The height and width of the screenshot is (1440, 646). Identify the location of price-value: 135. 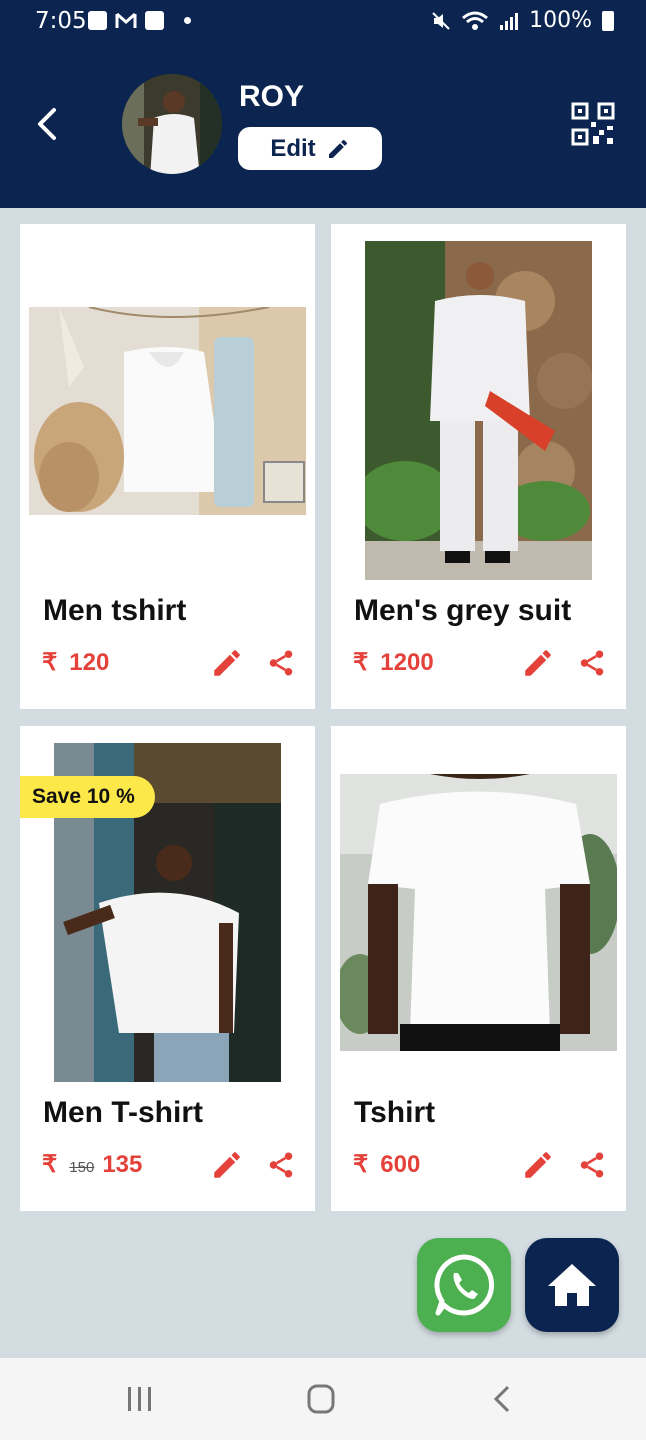
(122, 1164).